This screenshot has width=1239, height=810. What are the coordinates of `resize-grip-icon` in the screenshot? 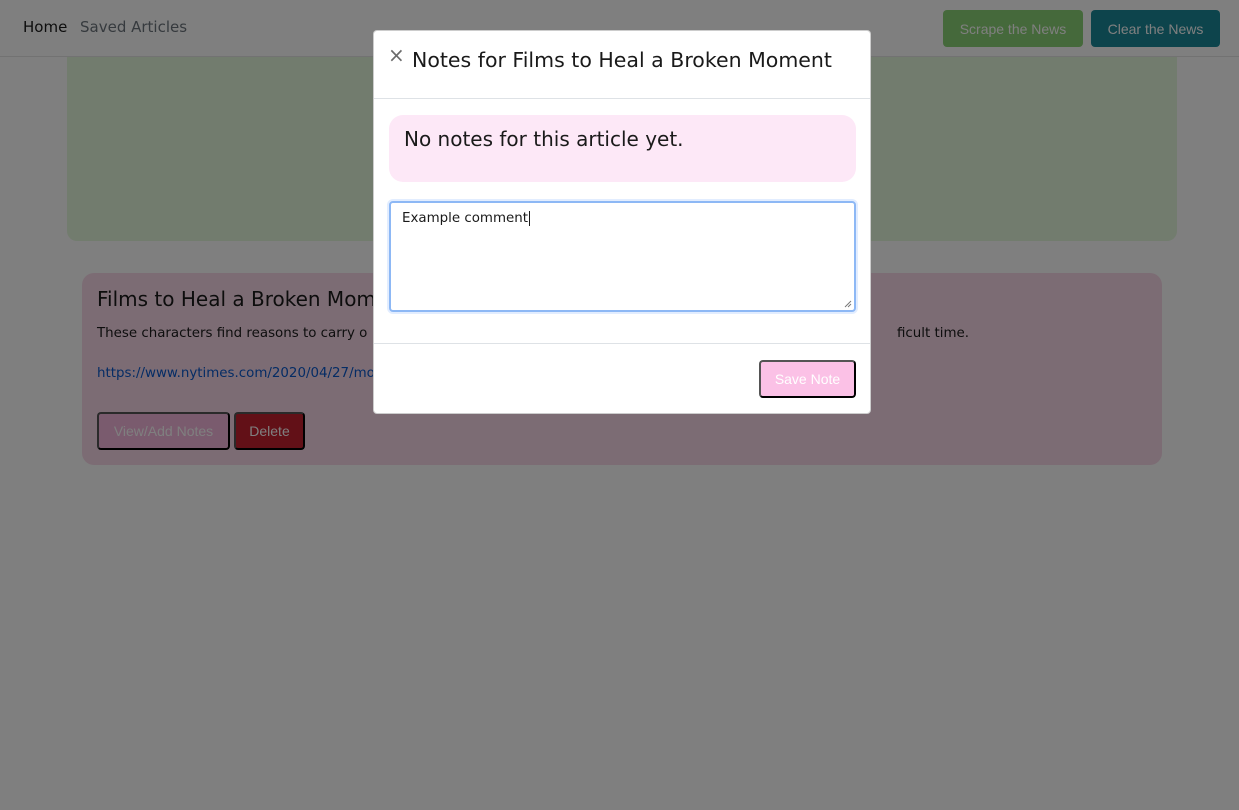 It's located at (848, 304).